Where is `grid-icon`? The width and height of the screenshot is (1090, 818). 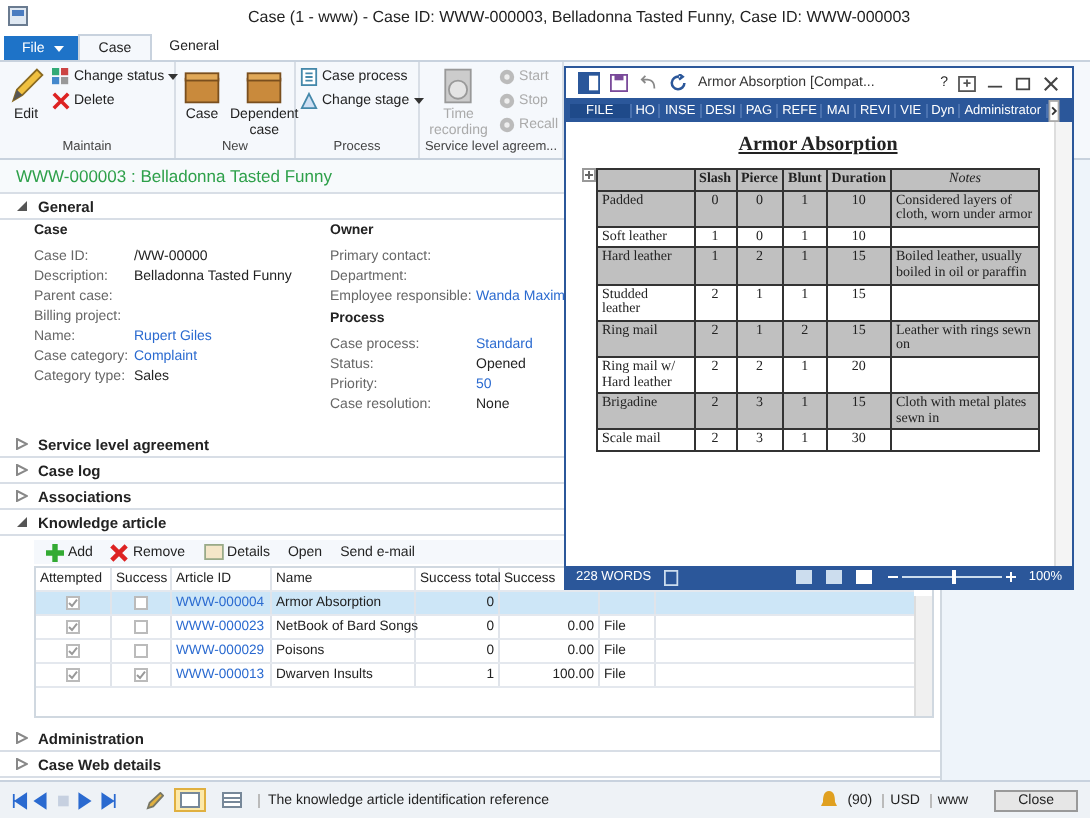 grid-icon is located at coordinates (61, 76).